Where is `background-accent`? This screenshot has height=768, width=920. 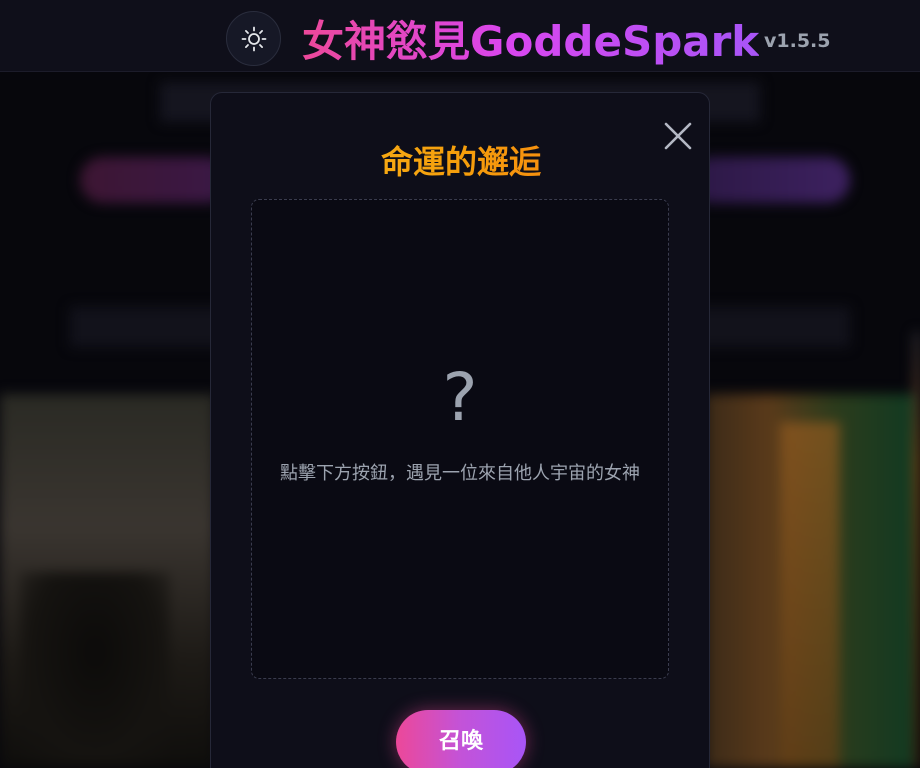
background-accent is located at coordinates (810, 595).